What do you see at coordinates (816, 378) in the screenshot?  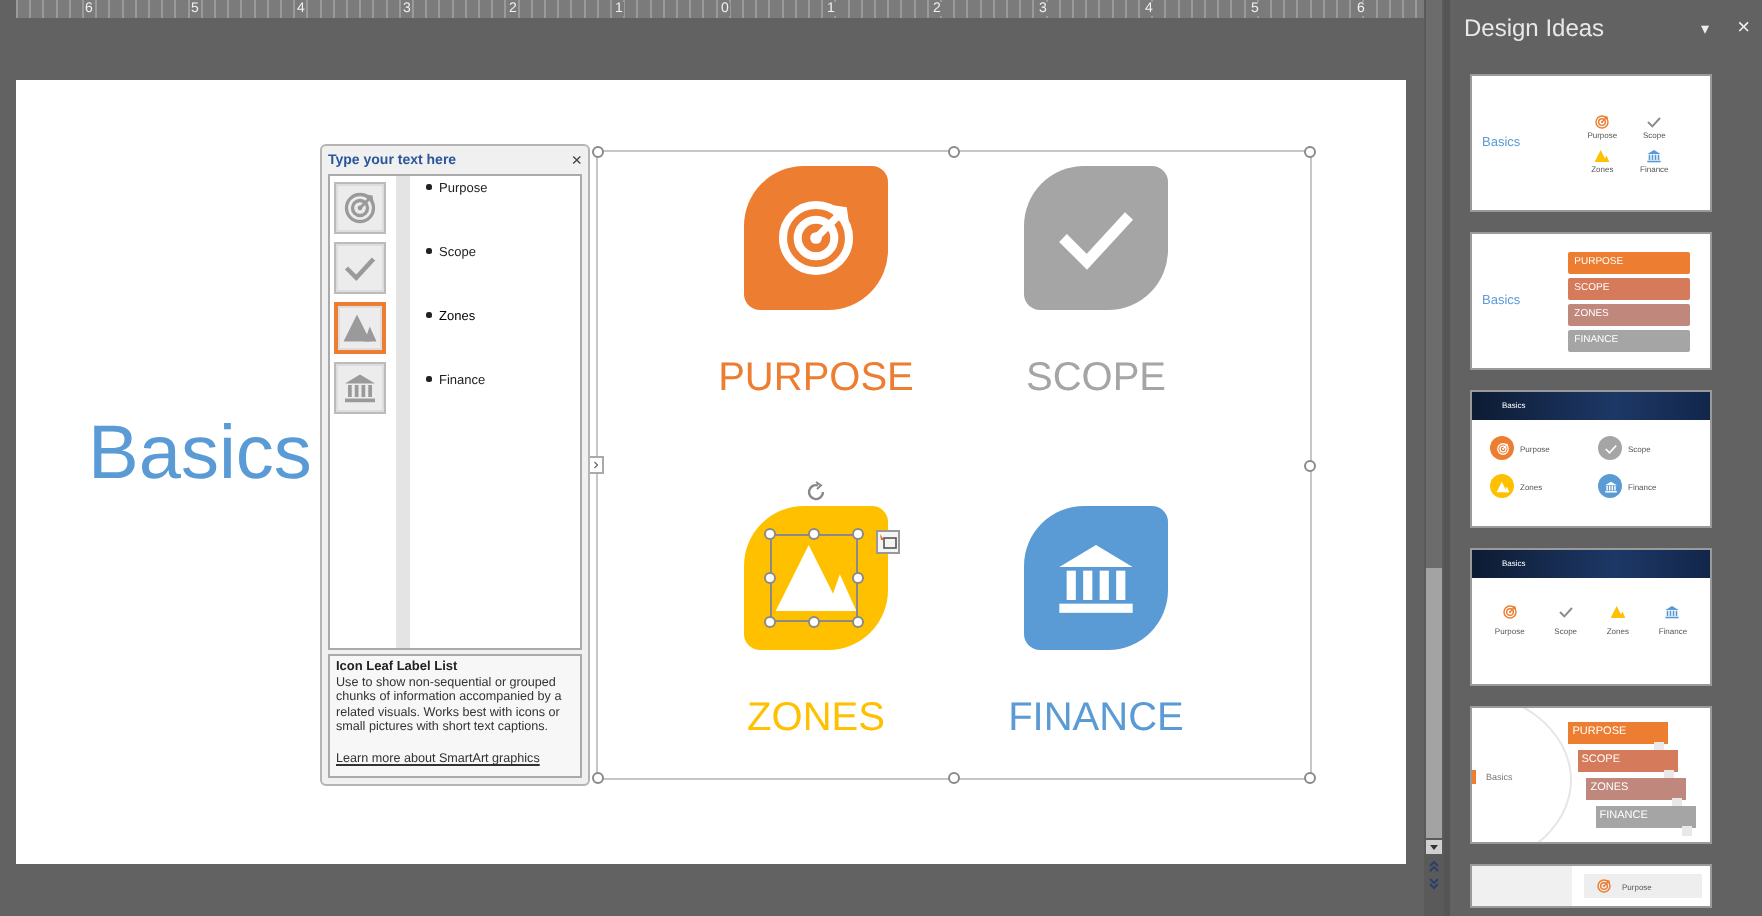 I see `item-label: PURPOSE` at bounding box center [816, 378].